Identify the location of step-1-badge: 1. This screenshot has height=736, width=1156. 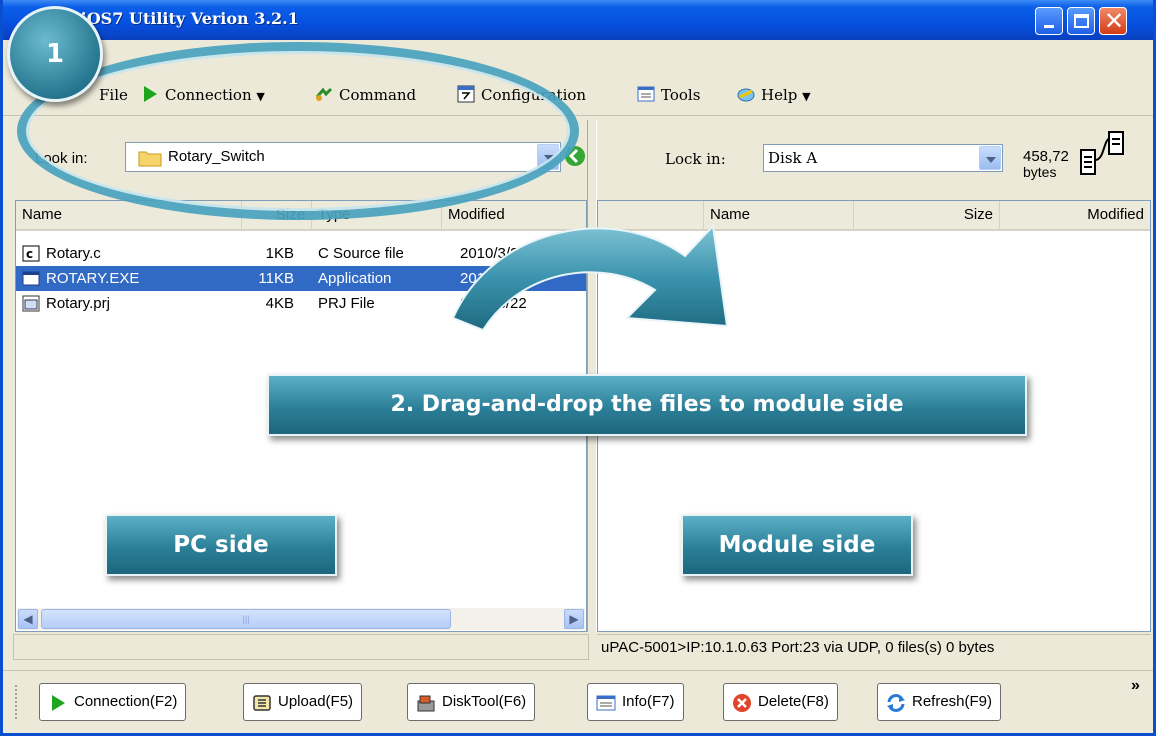
(55, 54).